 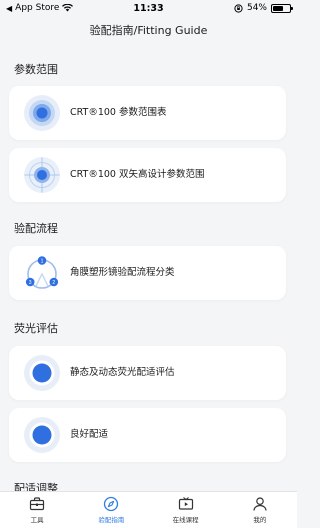 What do you see at coordinates (122, 272) in the screenshot?
I see `card-label: 角膜塑形镜验配流程分类` at bounding box center [122, 272].